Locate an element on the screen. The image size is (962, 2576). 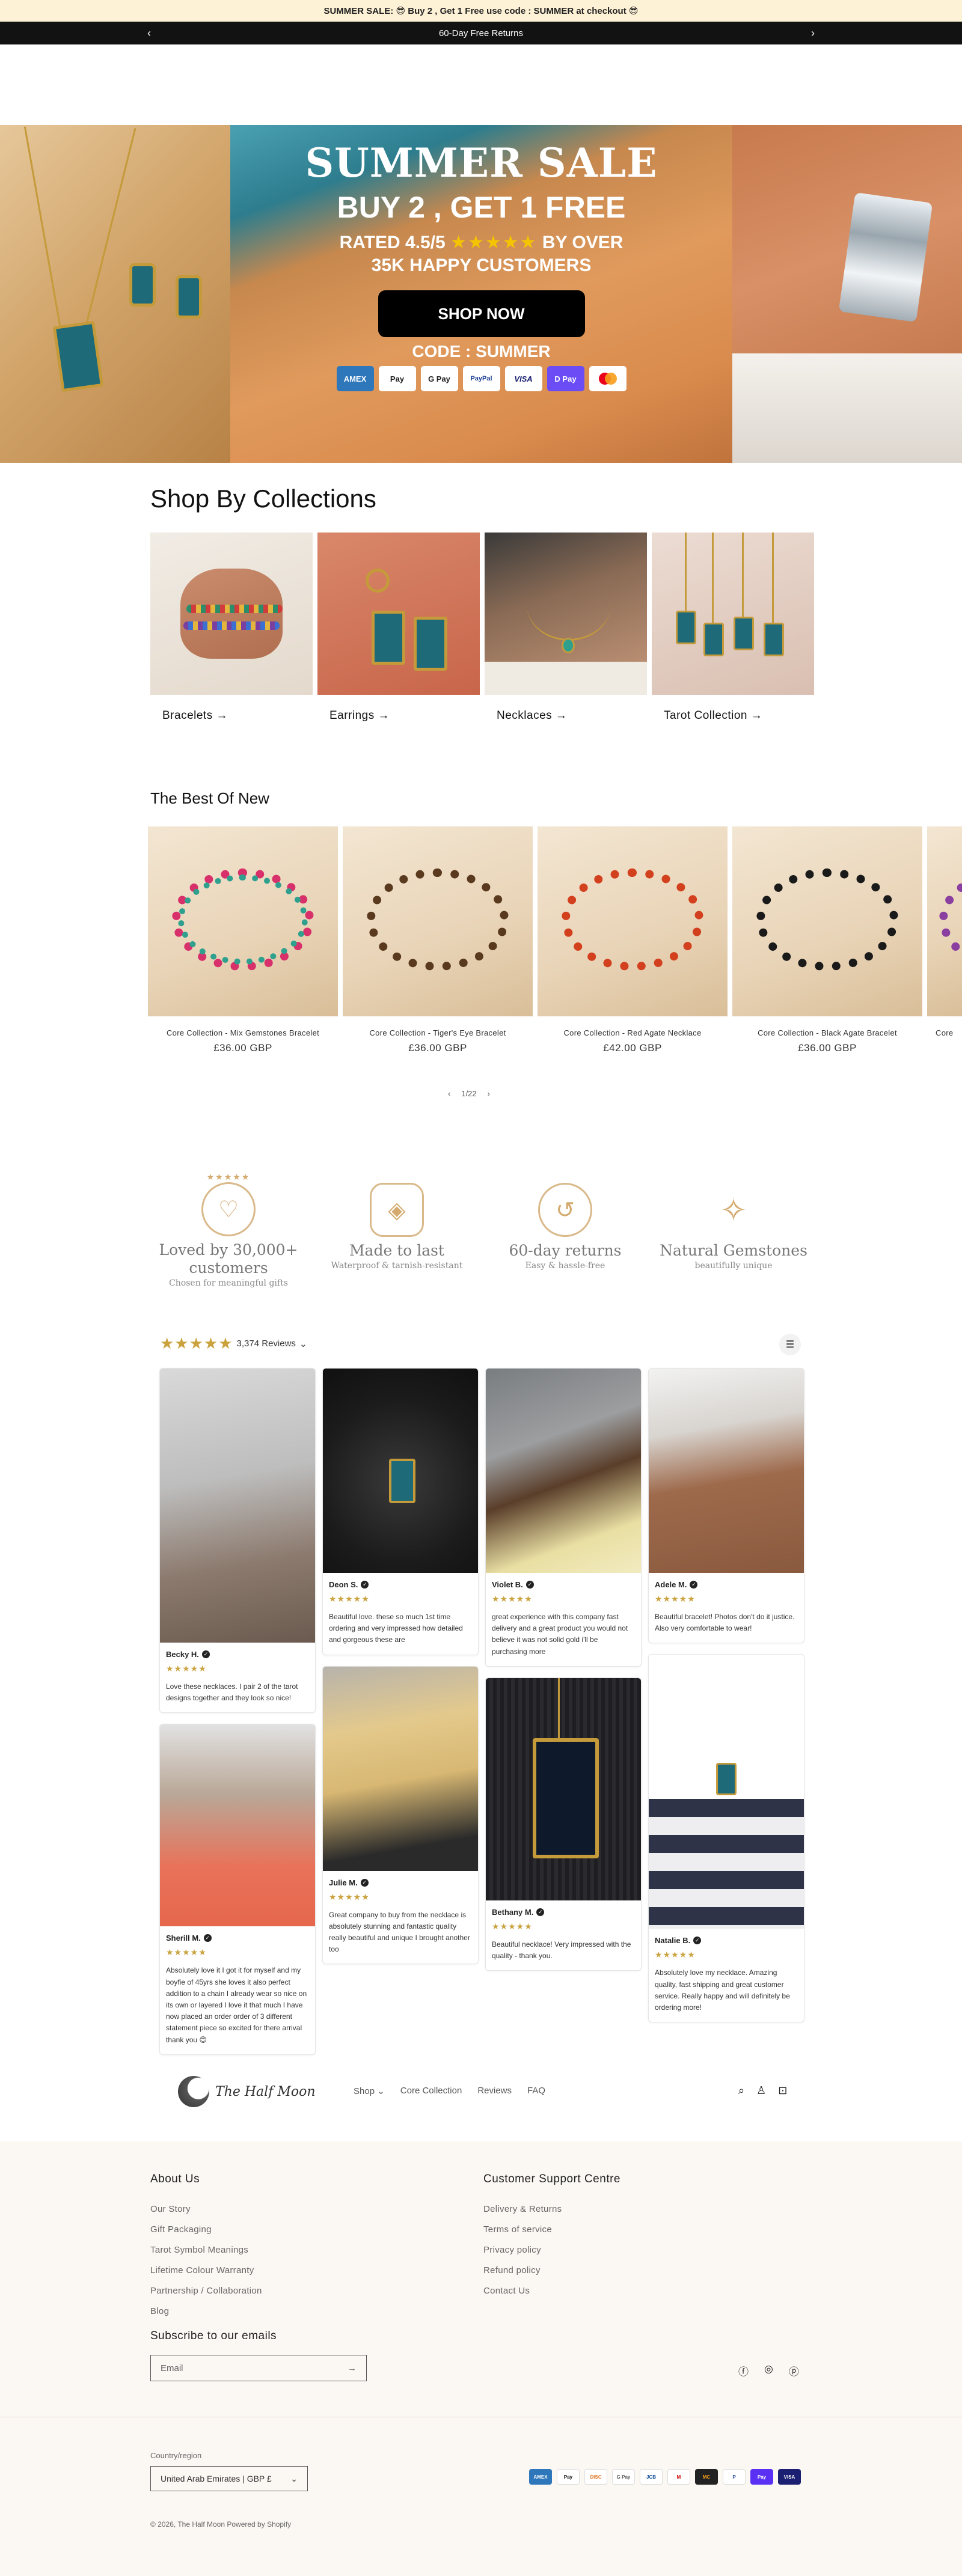
product-name: Core Collection - Red Agate Necklace is located at coordinates (633, 1032).